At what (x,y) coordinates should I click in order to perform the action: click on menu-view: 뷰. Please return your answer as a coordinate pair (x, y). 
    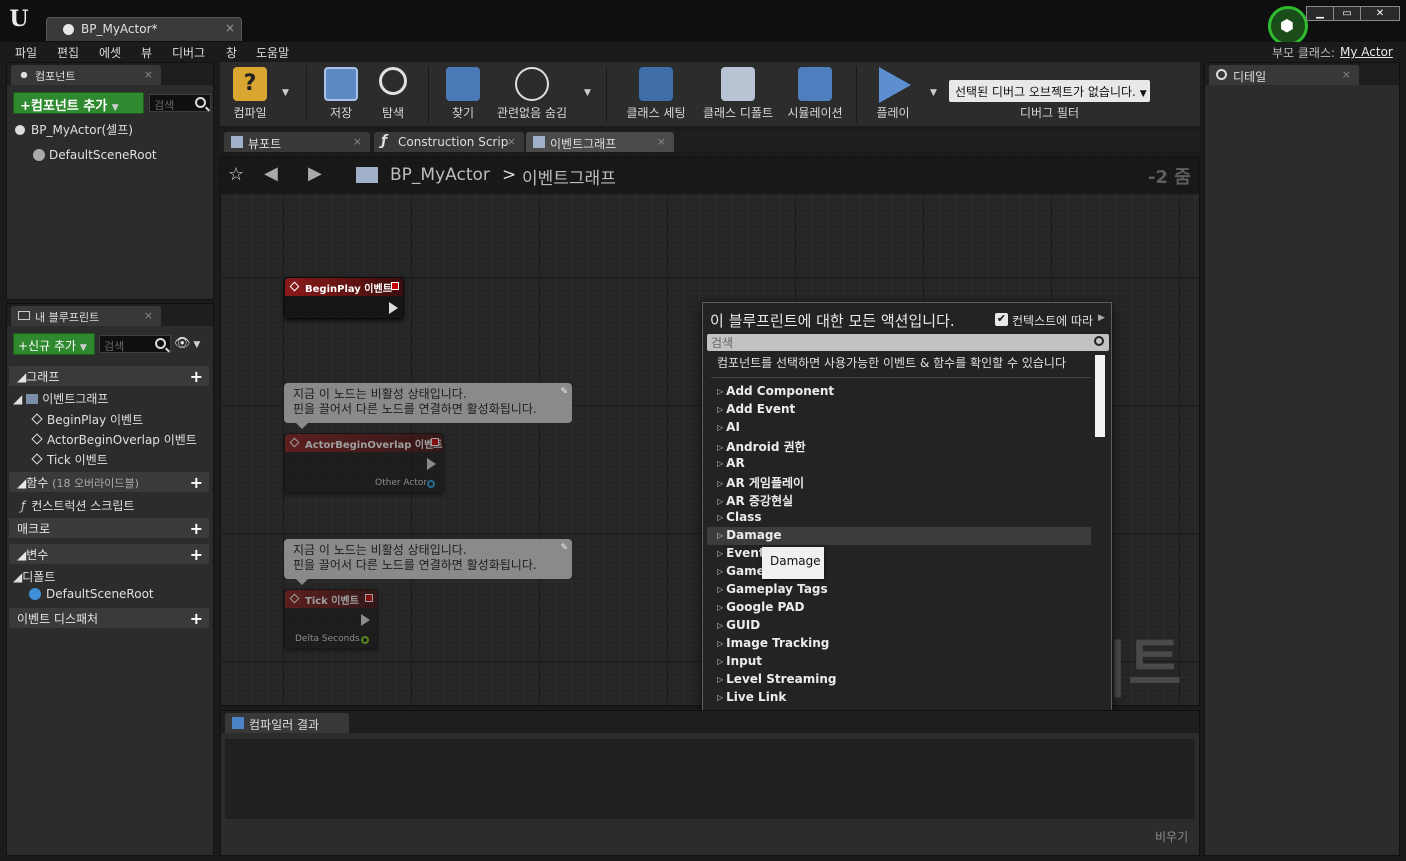
    Looking at the image, I should click on (146, 52).